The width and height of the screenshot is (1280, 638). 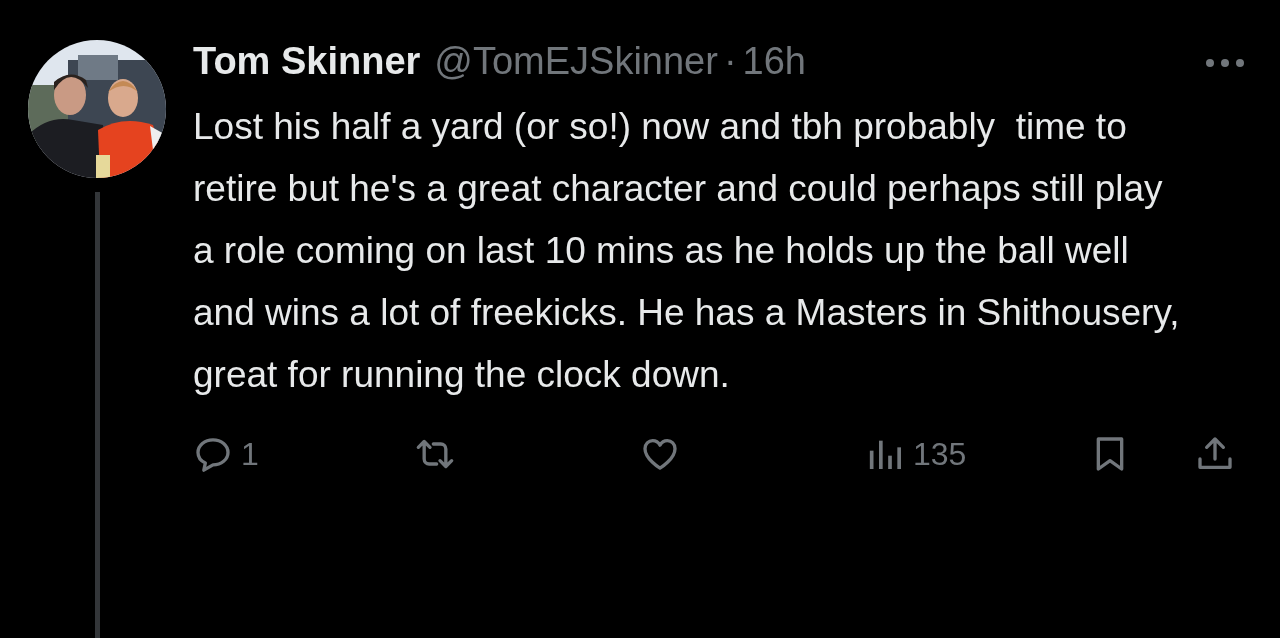 I want to click on action-count: 1, so click(x=250, y=454).